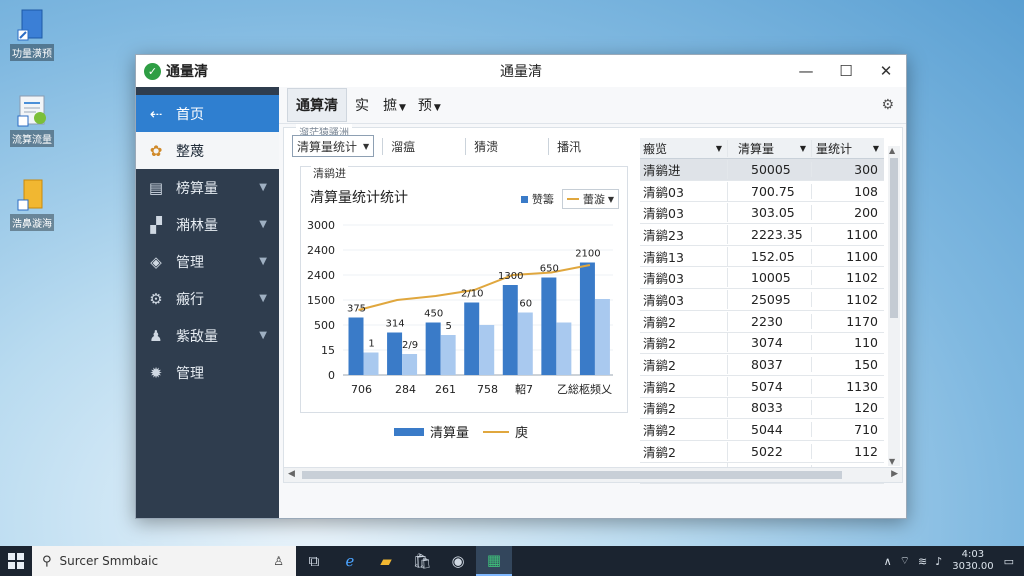  What do you see at coordinates (770, 365) in the screenshot?
I see `table-cell: 8037` at bounding box center [770, 365].